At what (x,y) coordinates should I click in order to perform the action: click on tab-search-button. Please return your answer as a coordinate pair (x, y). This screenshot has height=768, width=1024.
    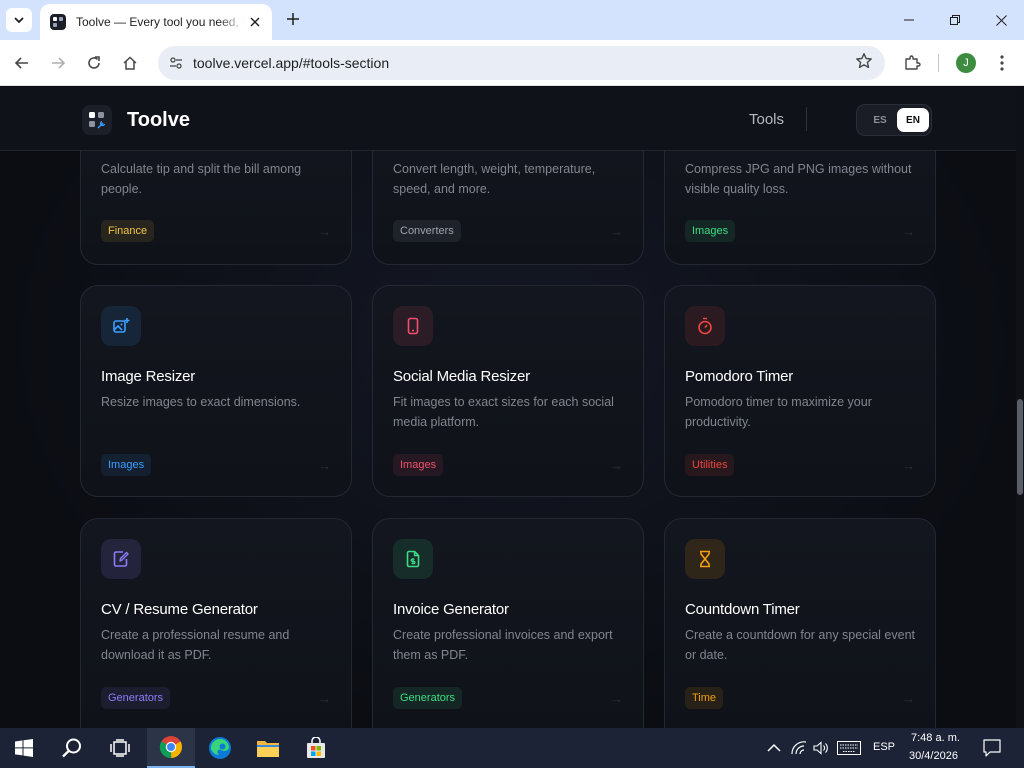
    Looking at the image, I should click on (19, 20).